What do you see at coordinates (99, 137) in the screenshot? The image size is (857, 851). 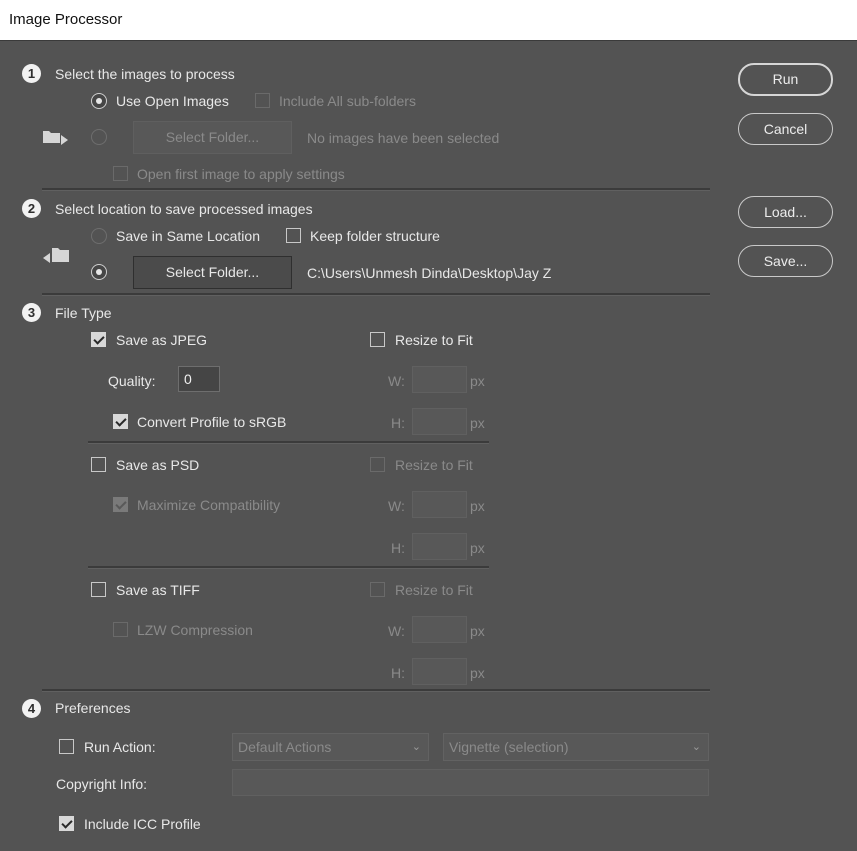 I see `select-source-folder-radio` at bounding box center [99, 137].